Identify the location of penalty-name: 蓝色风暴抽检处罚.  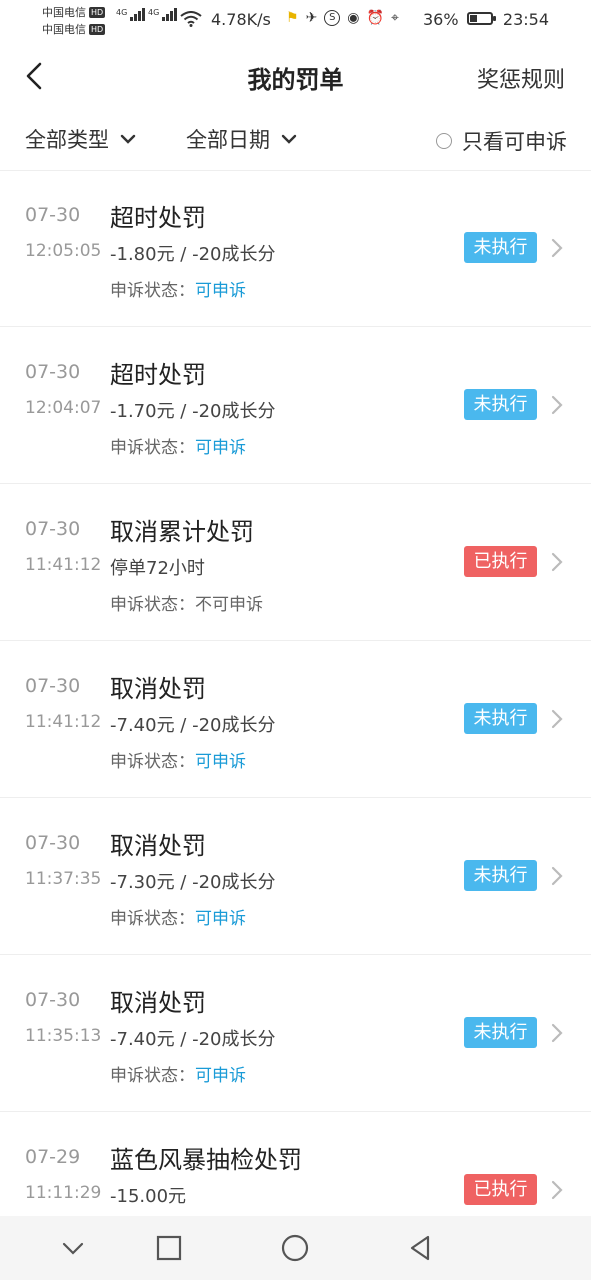
(206, 1160).